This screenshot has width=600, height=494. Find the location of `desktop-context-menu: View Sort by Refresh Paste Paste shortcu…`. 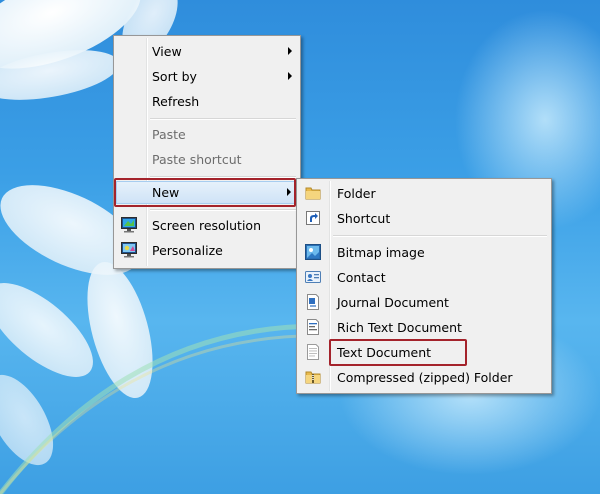

desktop-context-menu: View Sort by Refresh Paste Paste shortcu… is located at coordinates (207, 152).